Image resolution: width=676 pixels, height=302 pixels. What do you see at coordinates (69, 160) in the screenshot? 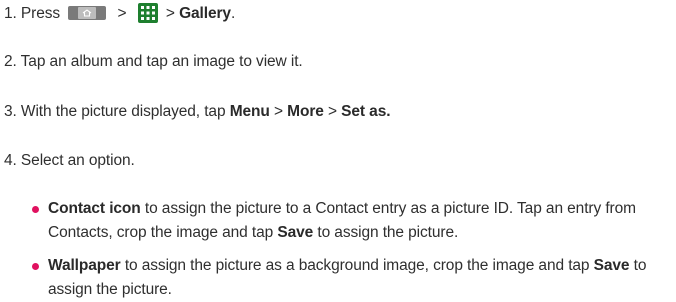
I see `step-4: 4. Select an option.` at bounding box center [69, 160].